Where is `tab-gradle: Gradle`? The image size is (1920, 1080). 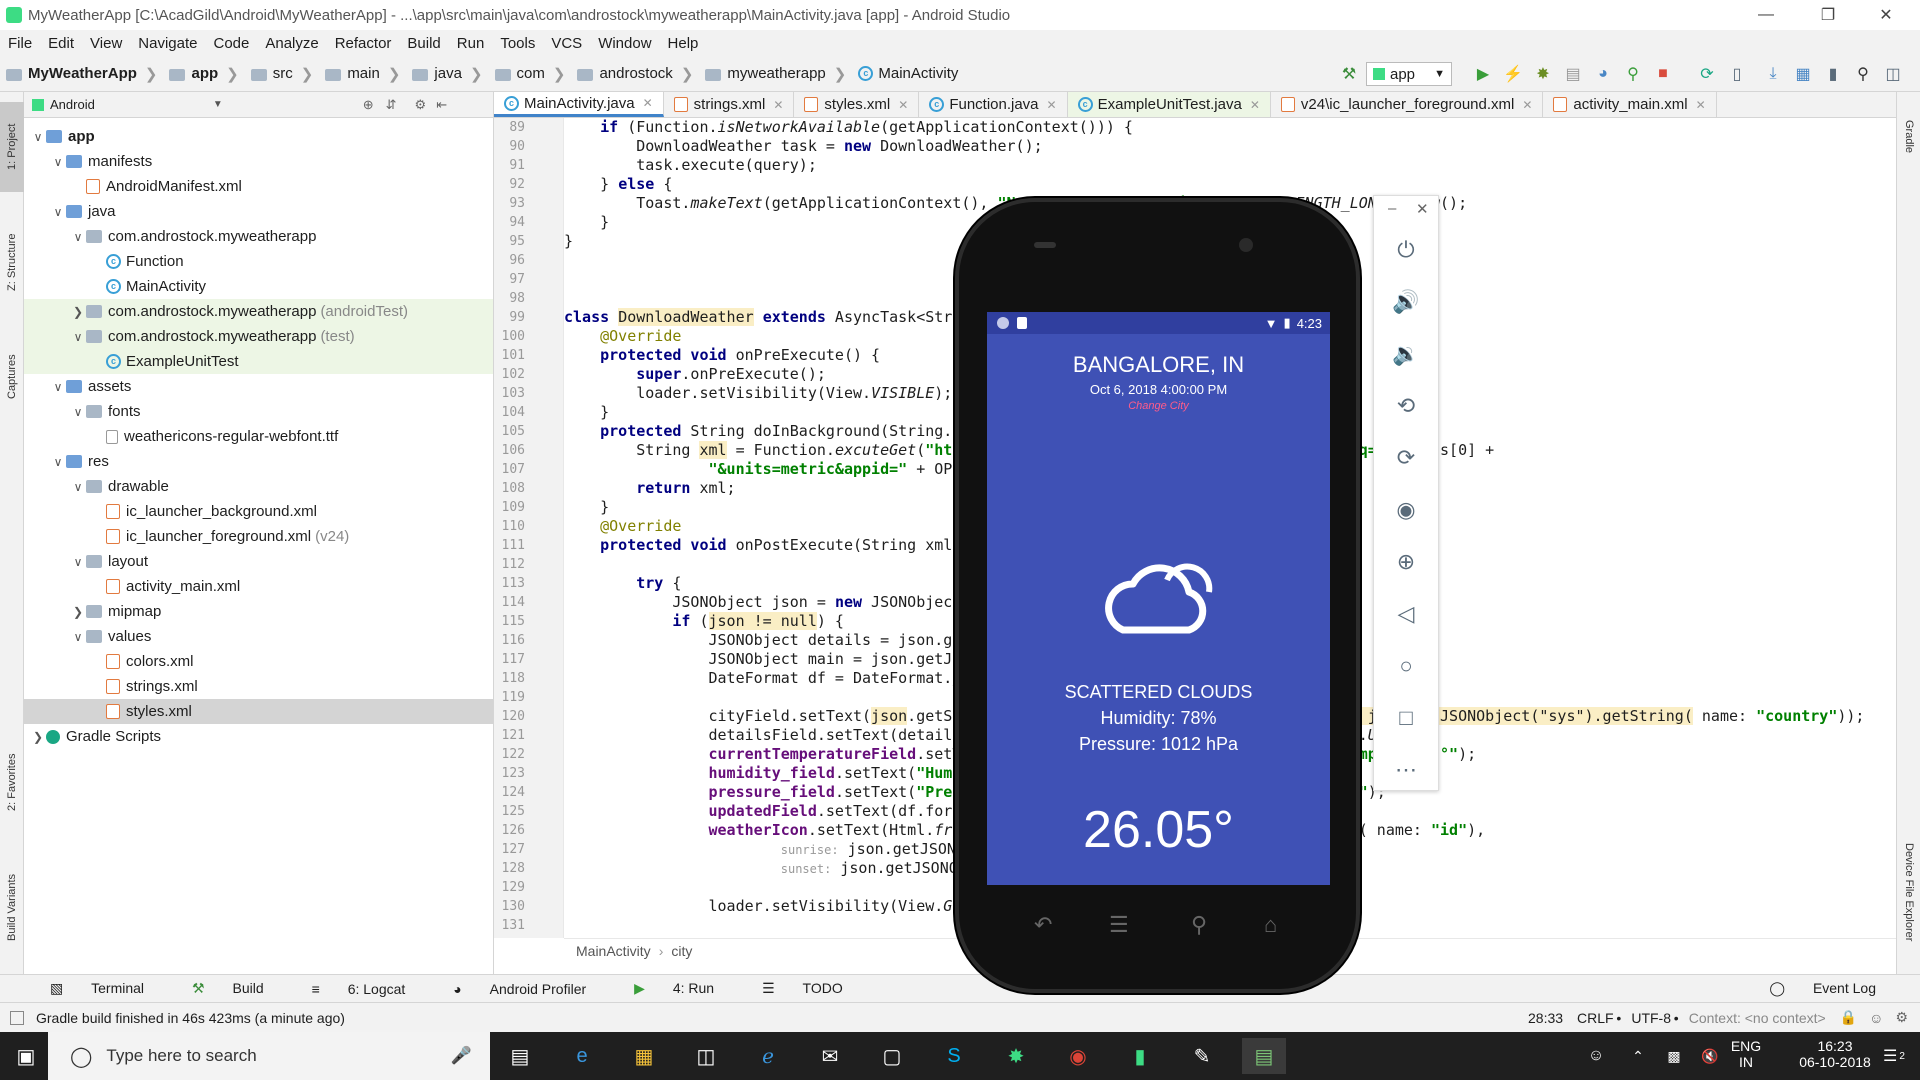
tab-gradle: Gradle is located at coordinates (1908, 137).